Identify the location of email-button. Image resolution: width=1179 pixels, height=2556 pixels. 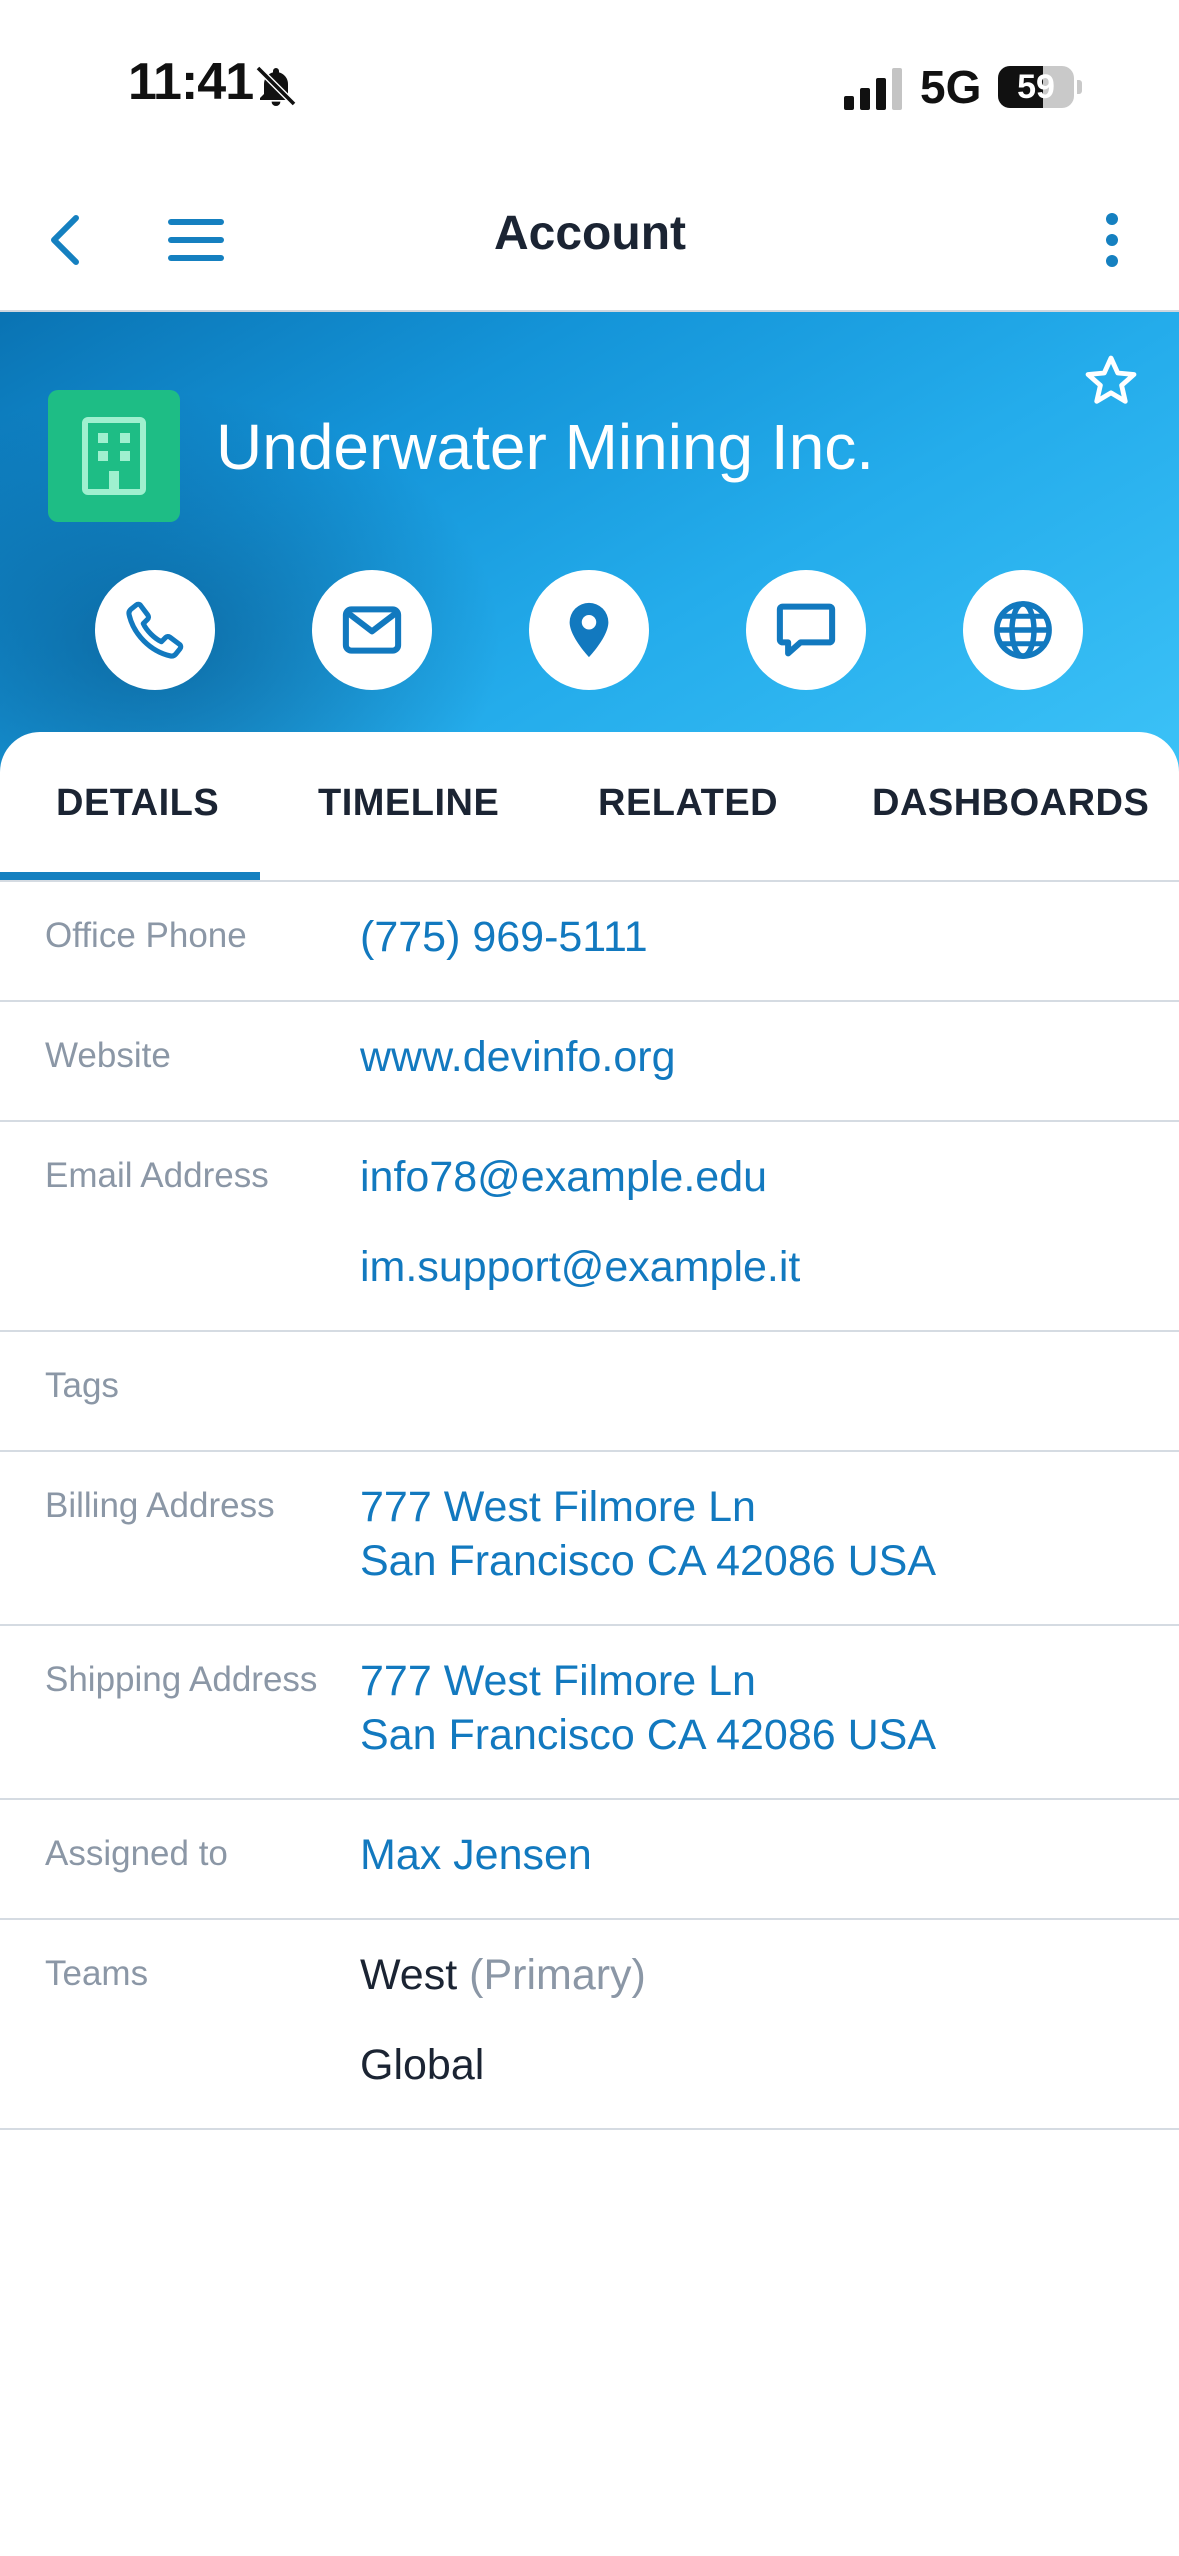
(372, 630).